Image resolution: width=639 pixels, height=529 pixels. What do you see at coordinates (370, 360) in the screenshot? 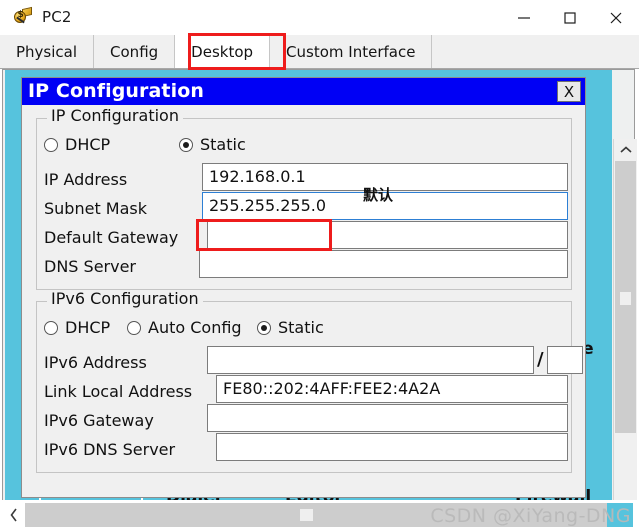
I see `ipv6-address-input` at bounding box center [370, 360].